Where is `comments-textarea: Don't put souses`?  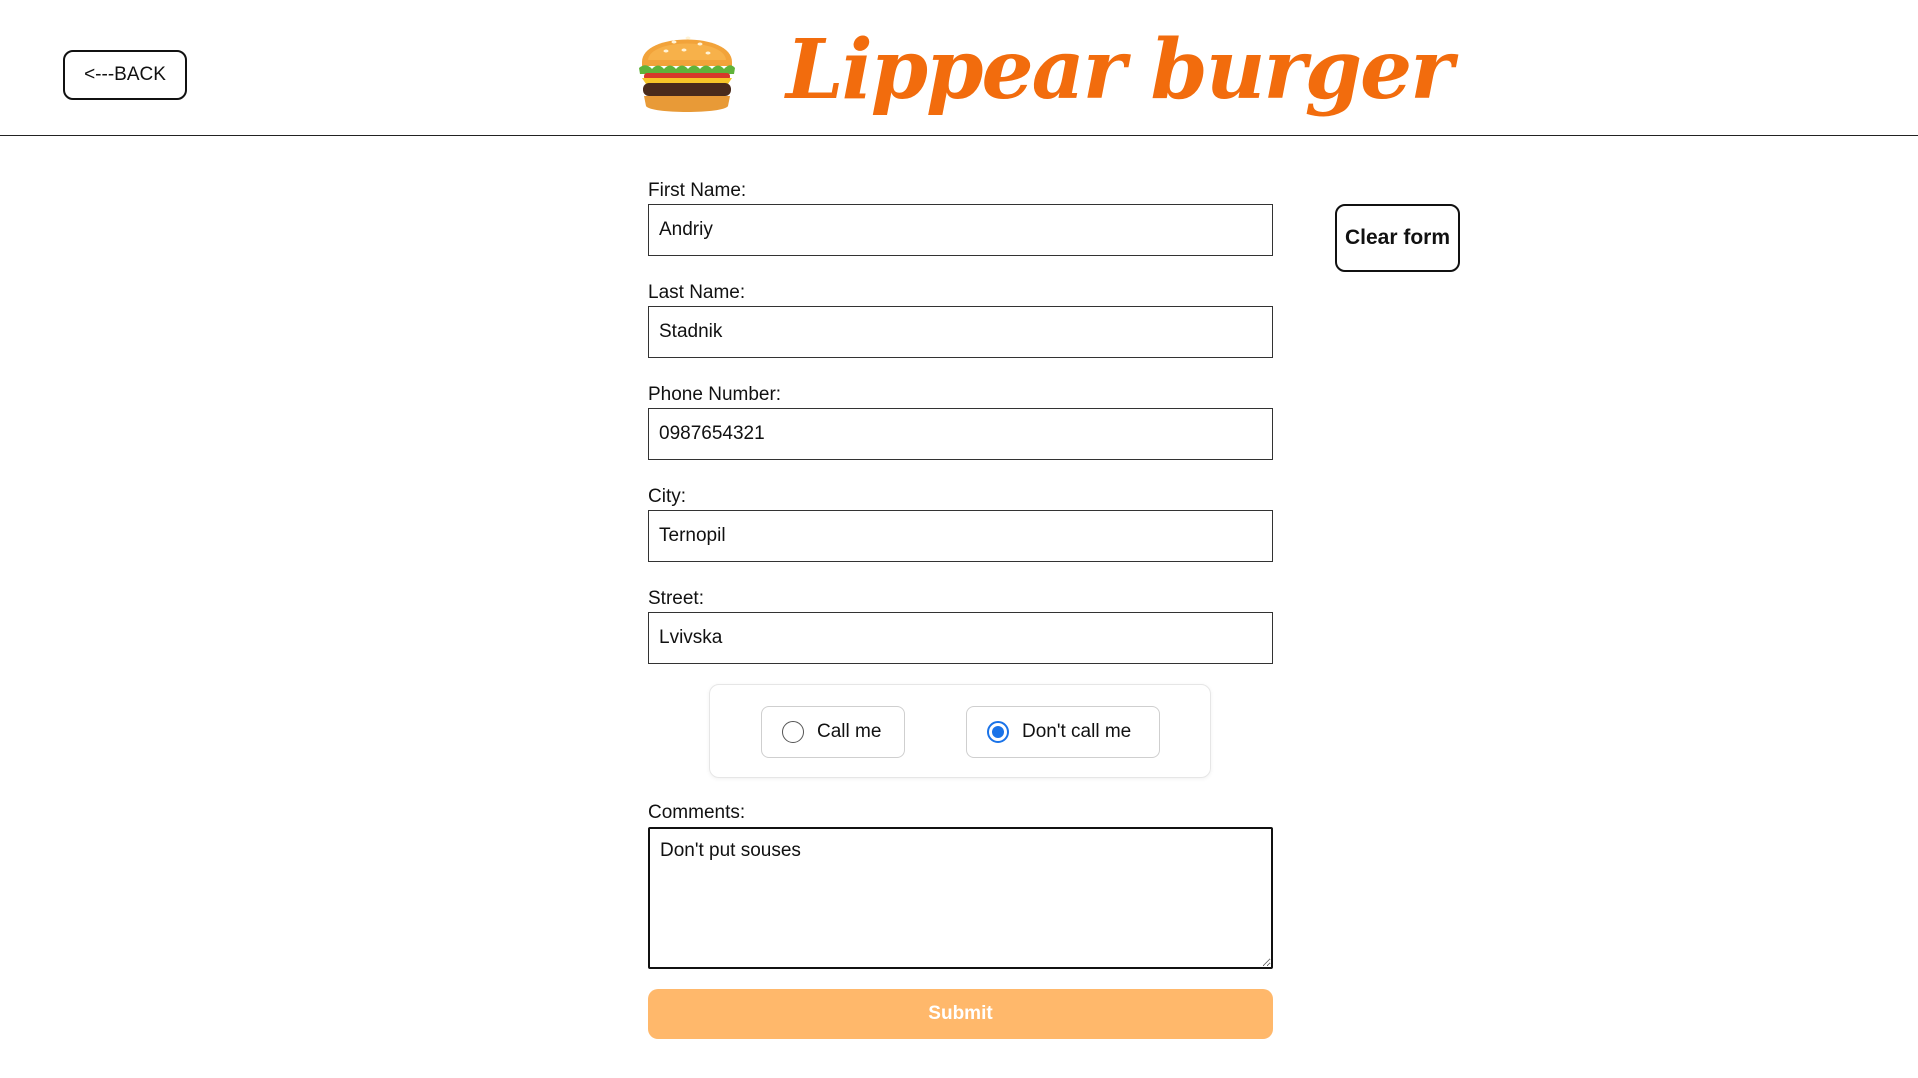 comments-textarea: Don't put souses is located at coordinates (960, 898).